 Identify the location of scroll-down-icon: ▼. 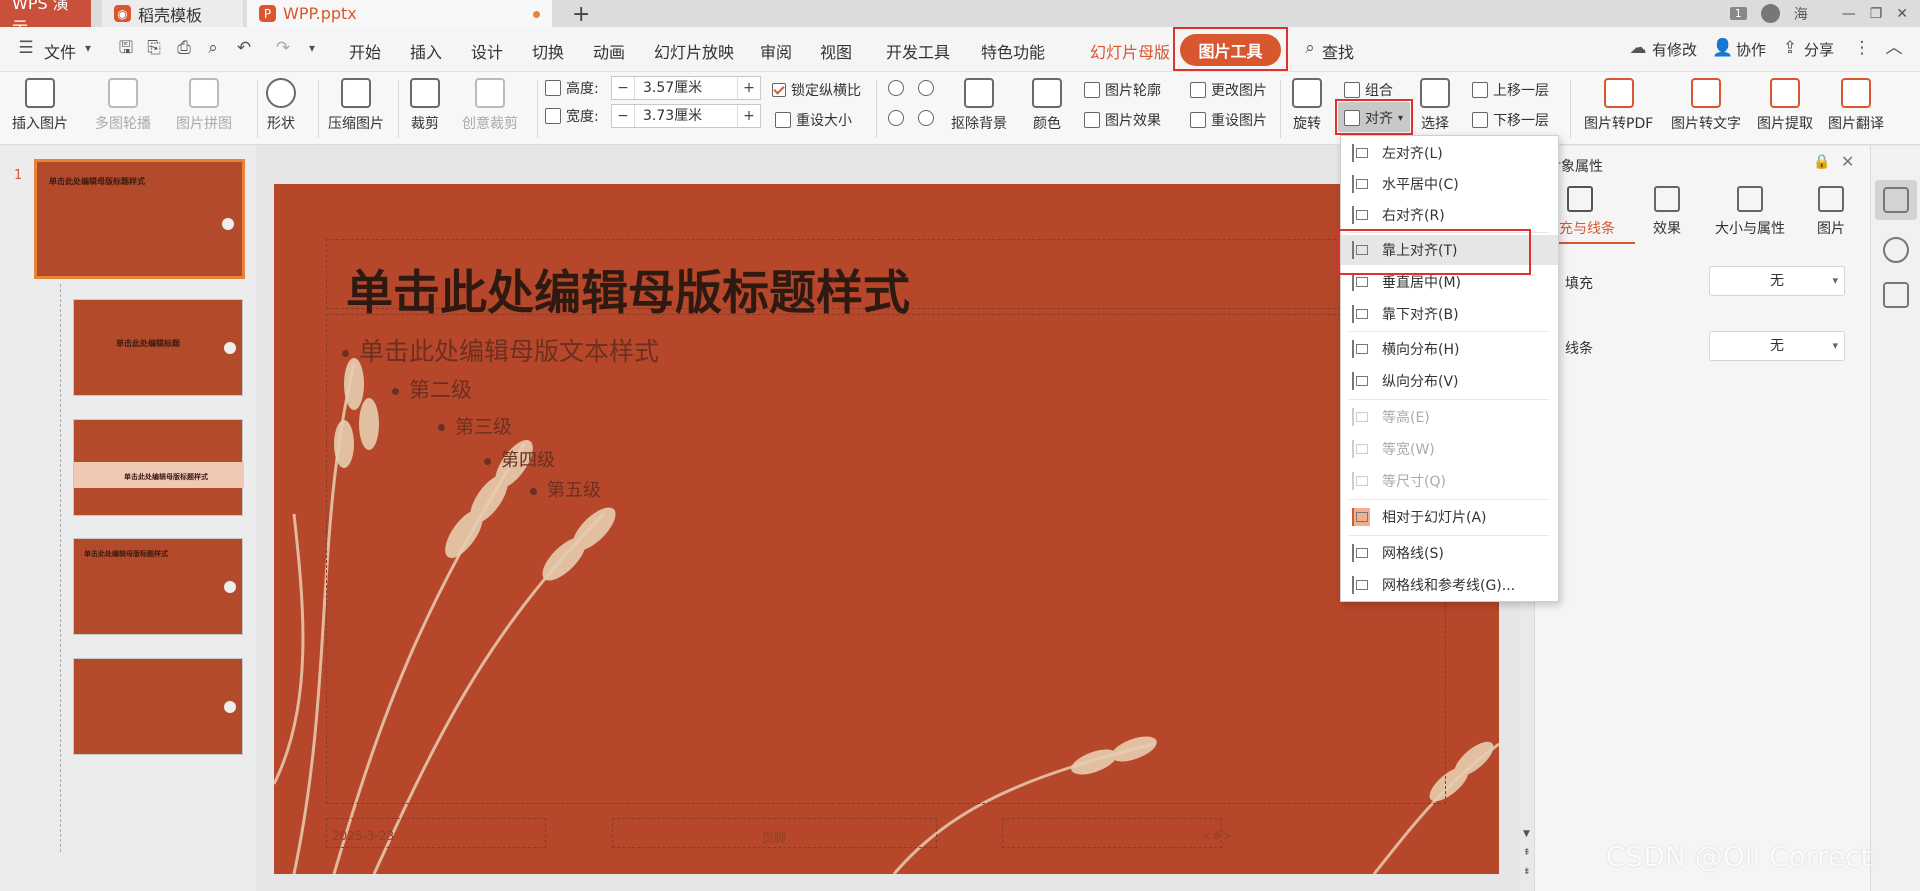
(1526, 834).